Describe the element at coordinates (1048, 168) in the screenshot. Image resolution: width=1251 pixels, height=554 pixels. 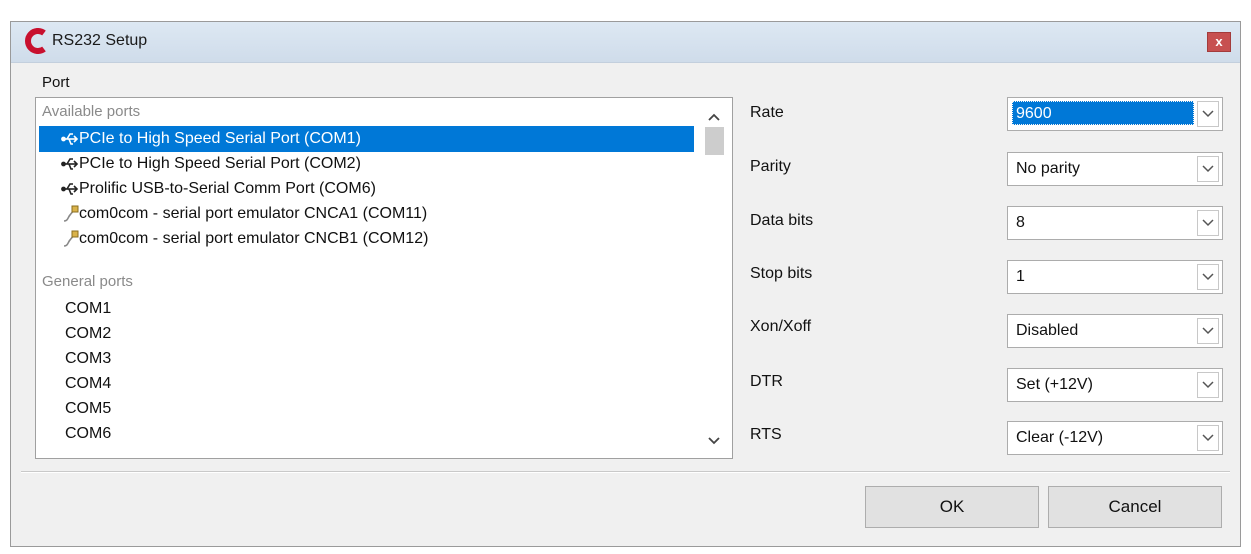
I see `parity-value: No parity` at that location.